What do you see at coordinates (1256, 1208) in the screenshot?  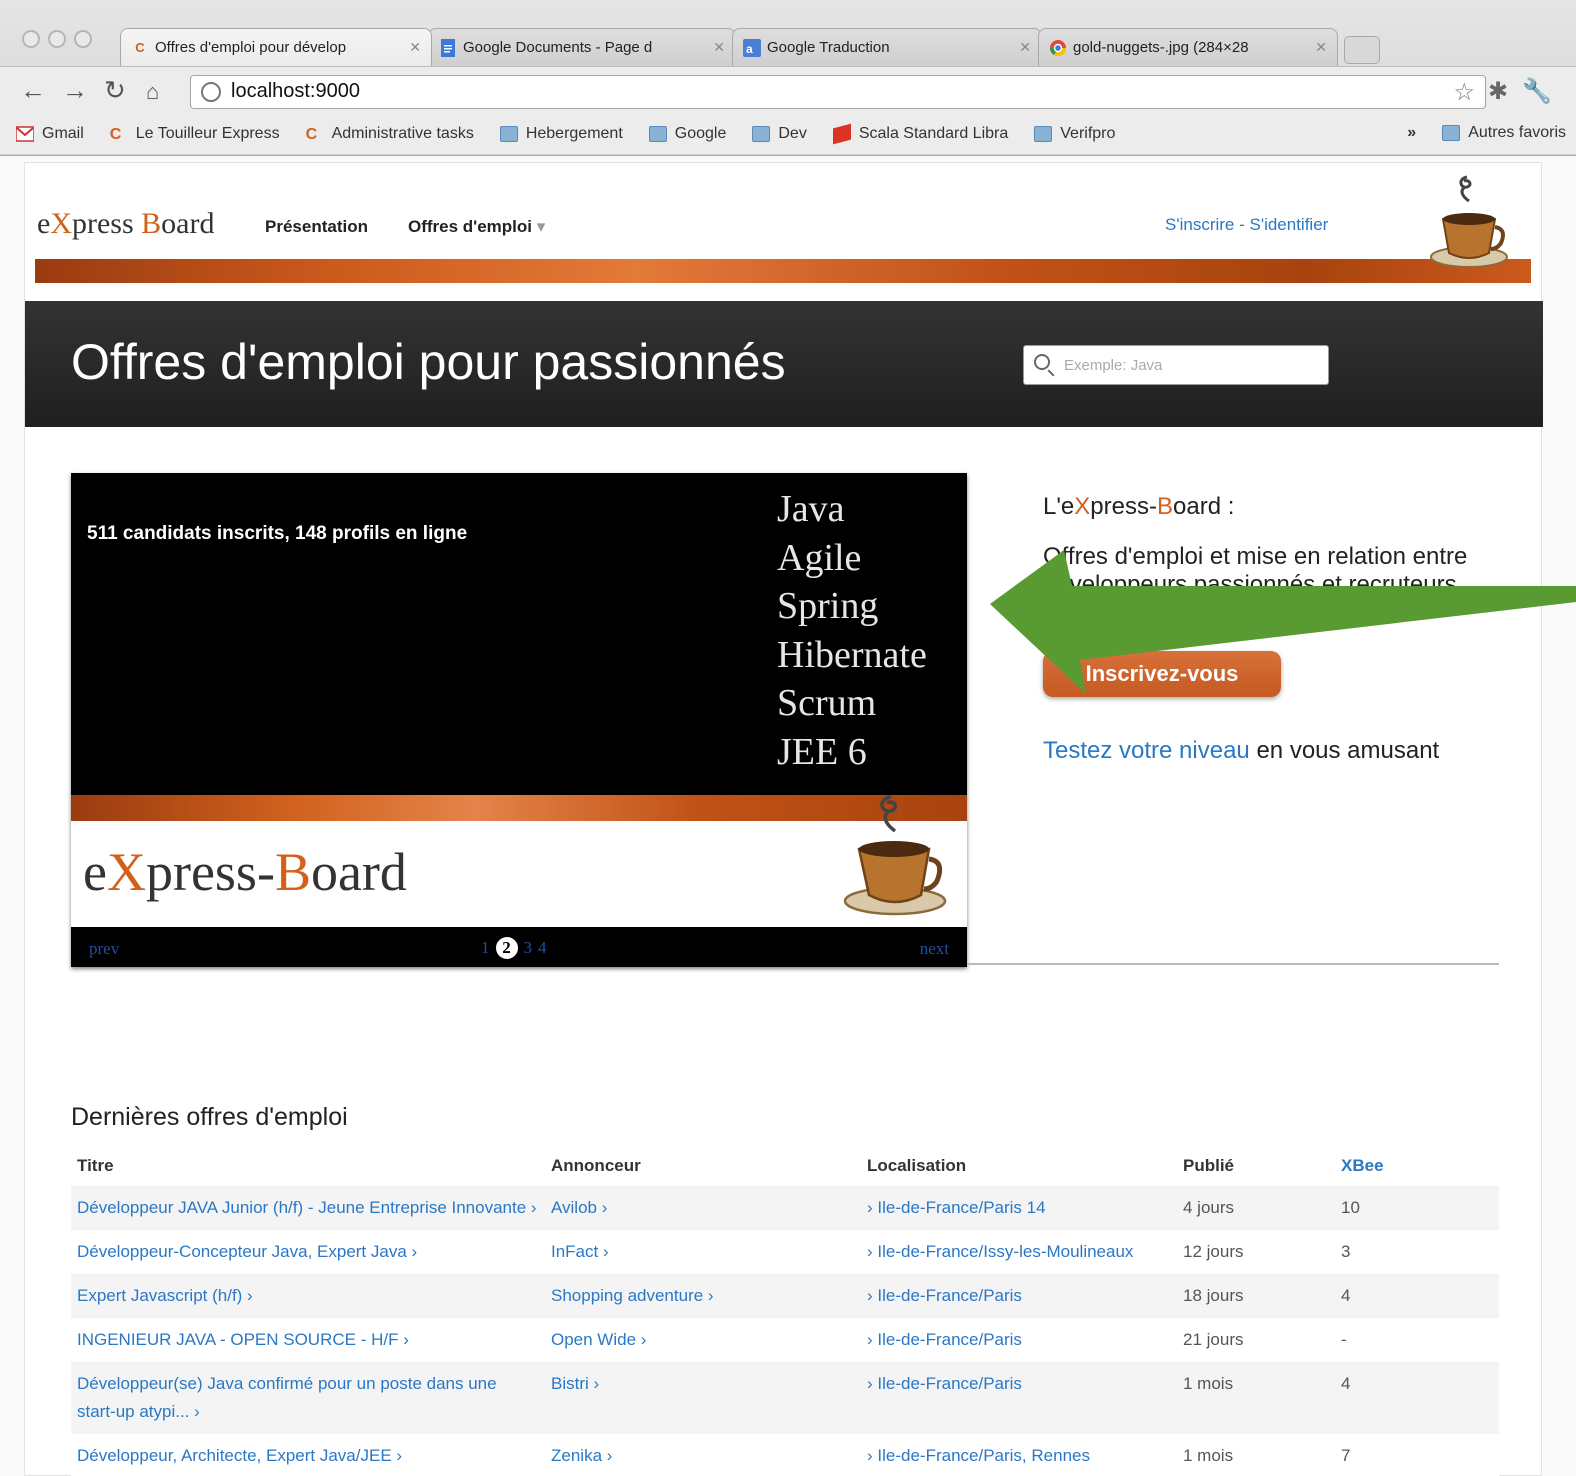 I see `published-cell: 4 jours` at bounding box center [1256, 1208].